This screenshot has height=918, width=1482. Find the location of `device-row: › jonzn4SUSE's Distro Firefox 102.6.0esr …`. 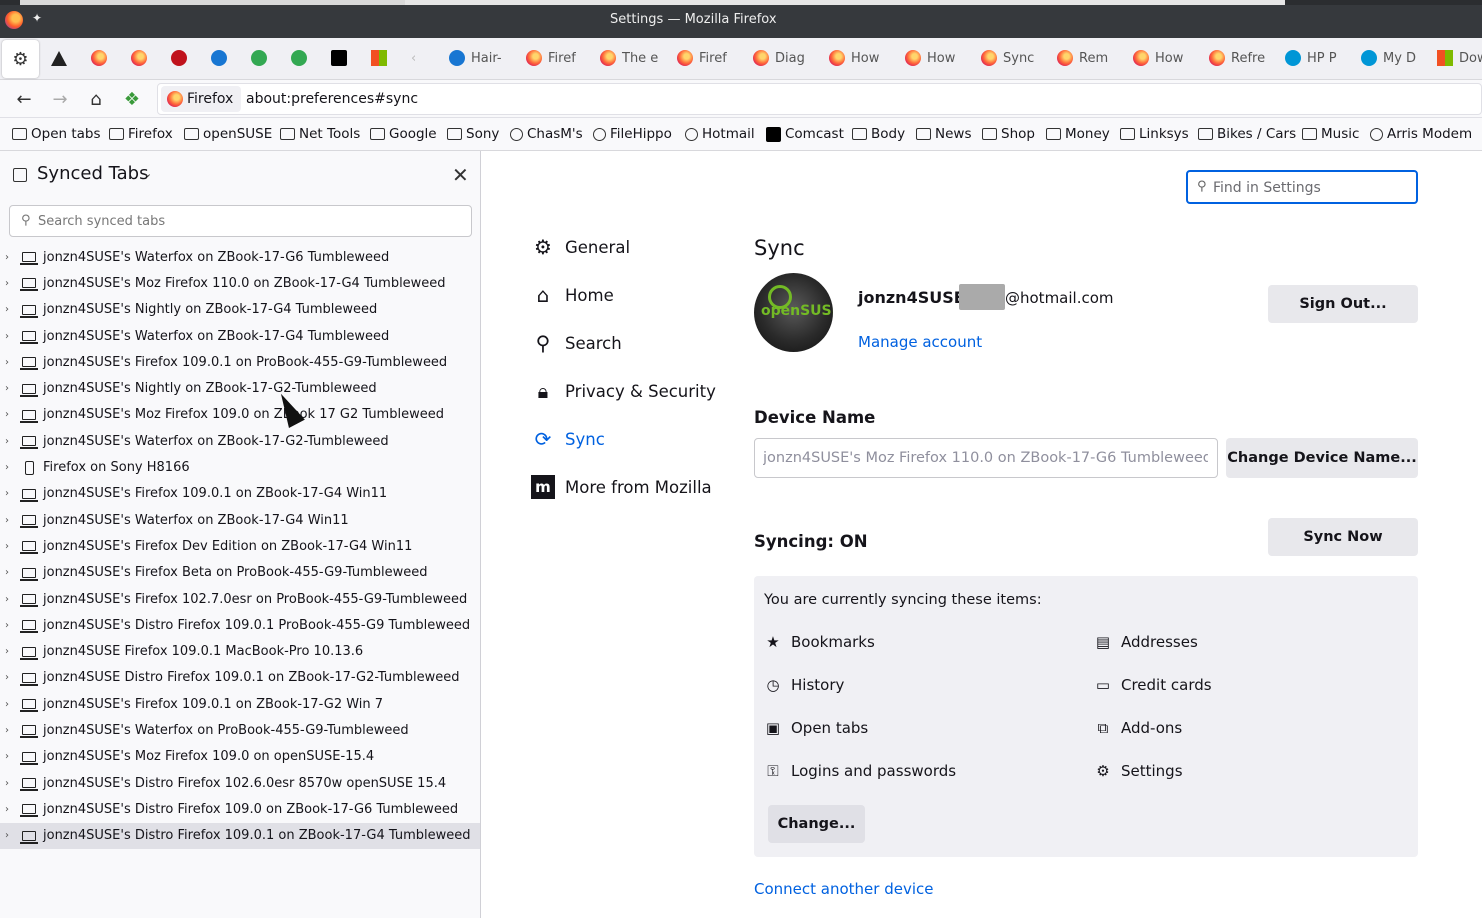

device-row: › jonzn4SUSE's Distro Firefox 102.6.0esr … is located at coordinates (240, 783).